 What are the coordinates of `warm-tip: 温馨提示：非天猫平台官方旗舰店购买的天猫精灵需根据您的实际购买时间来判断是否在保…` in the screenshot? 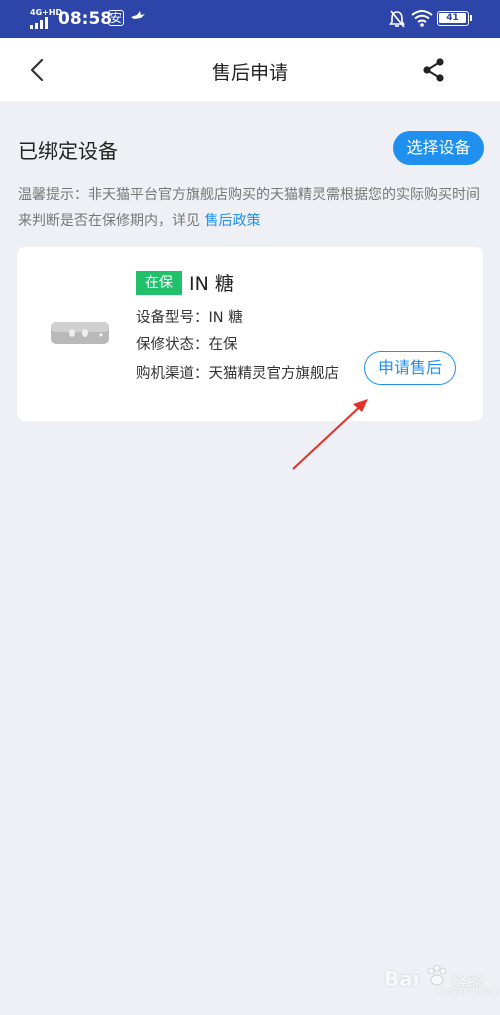 It's located at (254, 208).